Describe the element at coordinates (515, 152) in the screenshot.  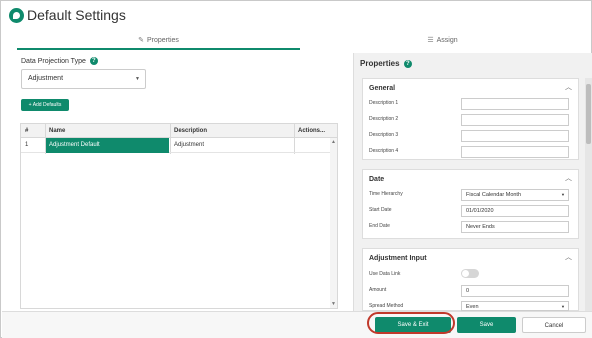
I see `description-4-field` at that location.